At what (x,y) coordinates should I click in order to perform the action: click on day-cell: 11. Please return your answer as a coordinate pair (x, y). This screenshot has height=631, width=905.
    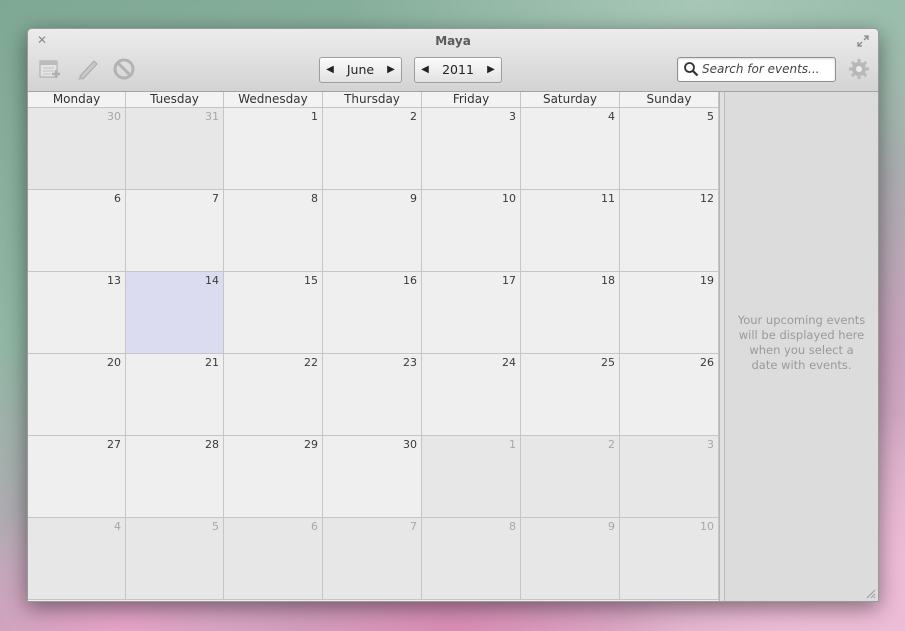
    Looking at the image, I should click on (570, 231).